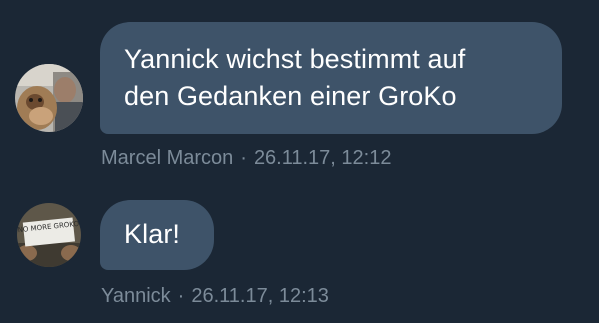 The width and height of the screenshot is (599, 323). Describe the element at coordinates (295, 59) in the screenshot. I see `message-text-line: Yannick wichst bestimmt auf` at that location.